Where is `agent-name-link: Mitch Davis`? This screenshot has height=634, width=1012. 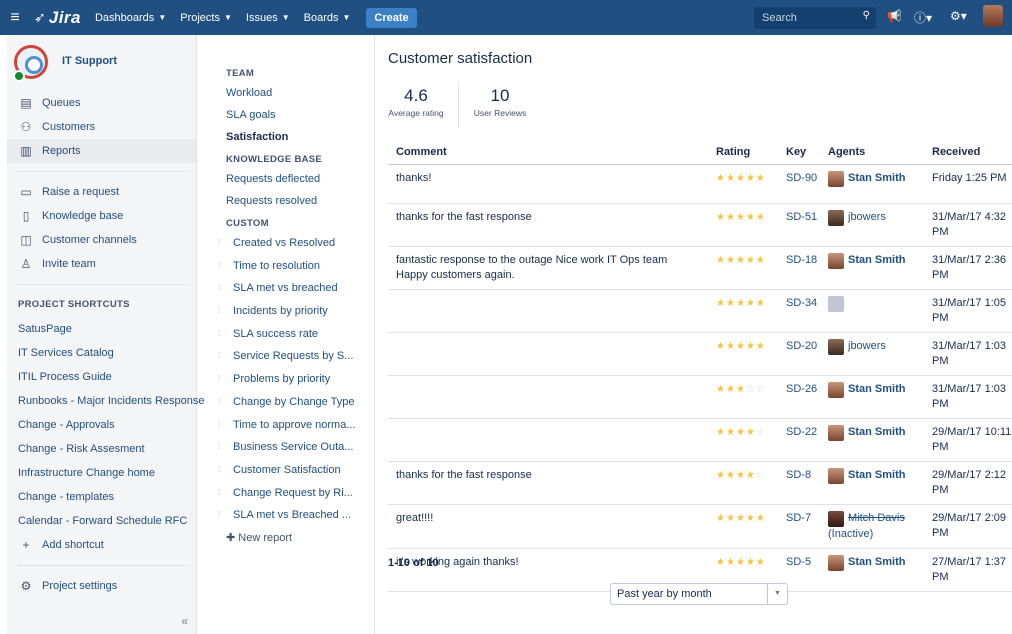
agent-name-link: Mitch Davis is located at coordinates (876, 518).